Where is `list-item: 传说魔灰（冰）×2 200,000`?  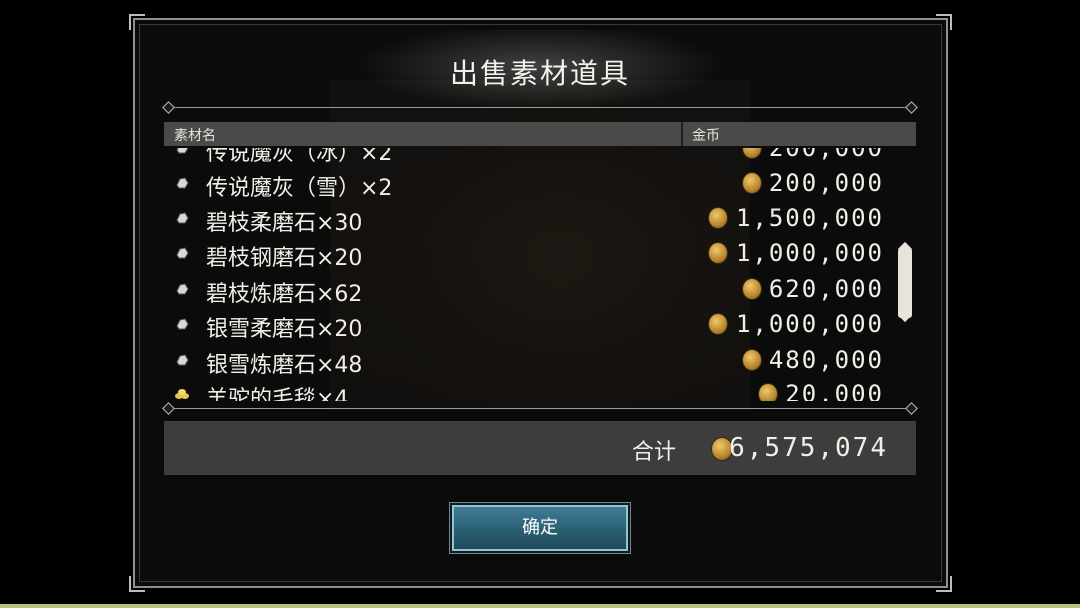 list-item: 传说魔灰（冰）×2 200,000 is located at coordinates (524, 157).